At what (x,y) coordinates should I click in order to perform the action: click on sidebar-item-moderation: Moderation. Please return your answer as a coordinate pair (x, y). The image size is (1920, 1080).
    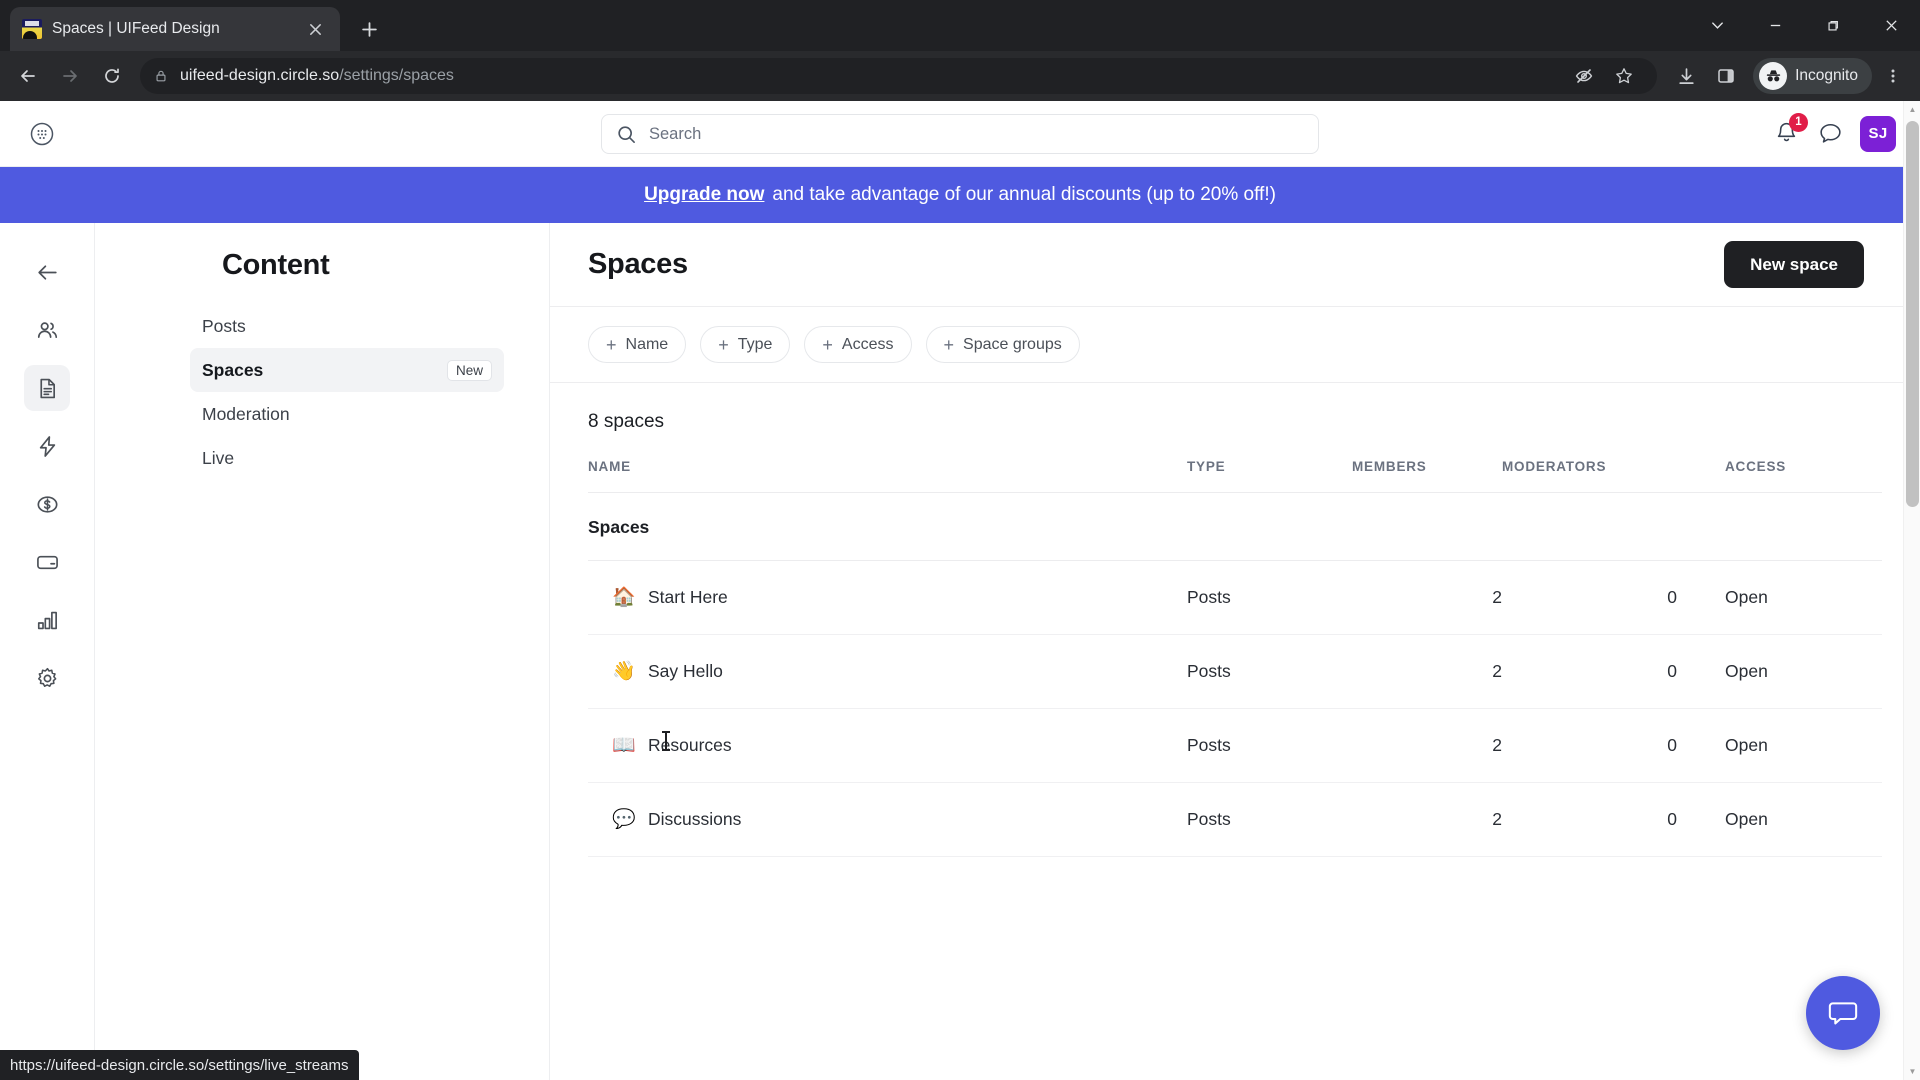
    Looking at the image, I should click on (347, 414).